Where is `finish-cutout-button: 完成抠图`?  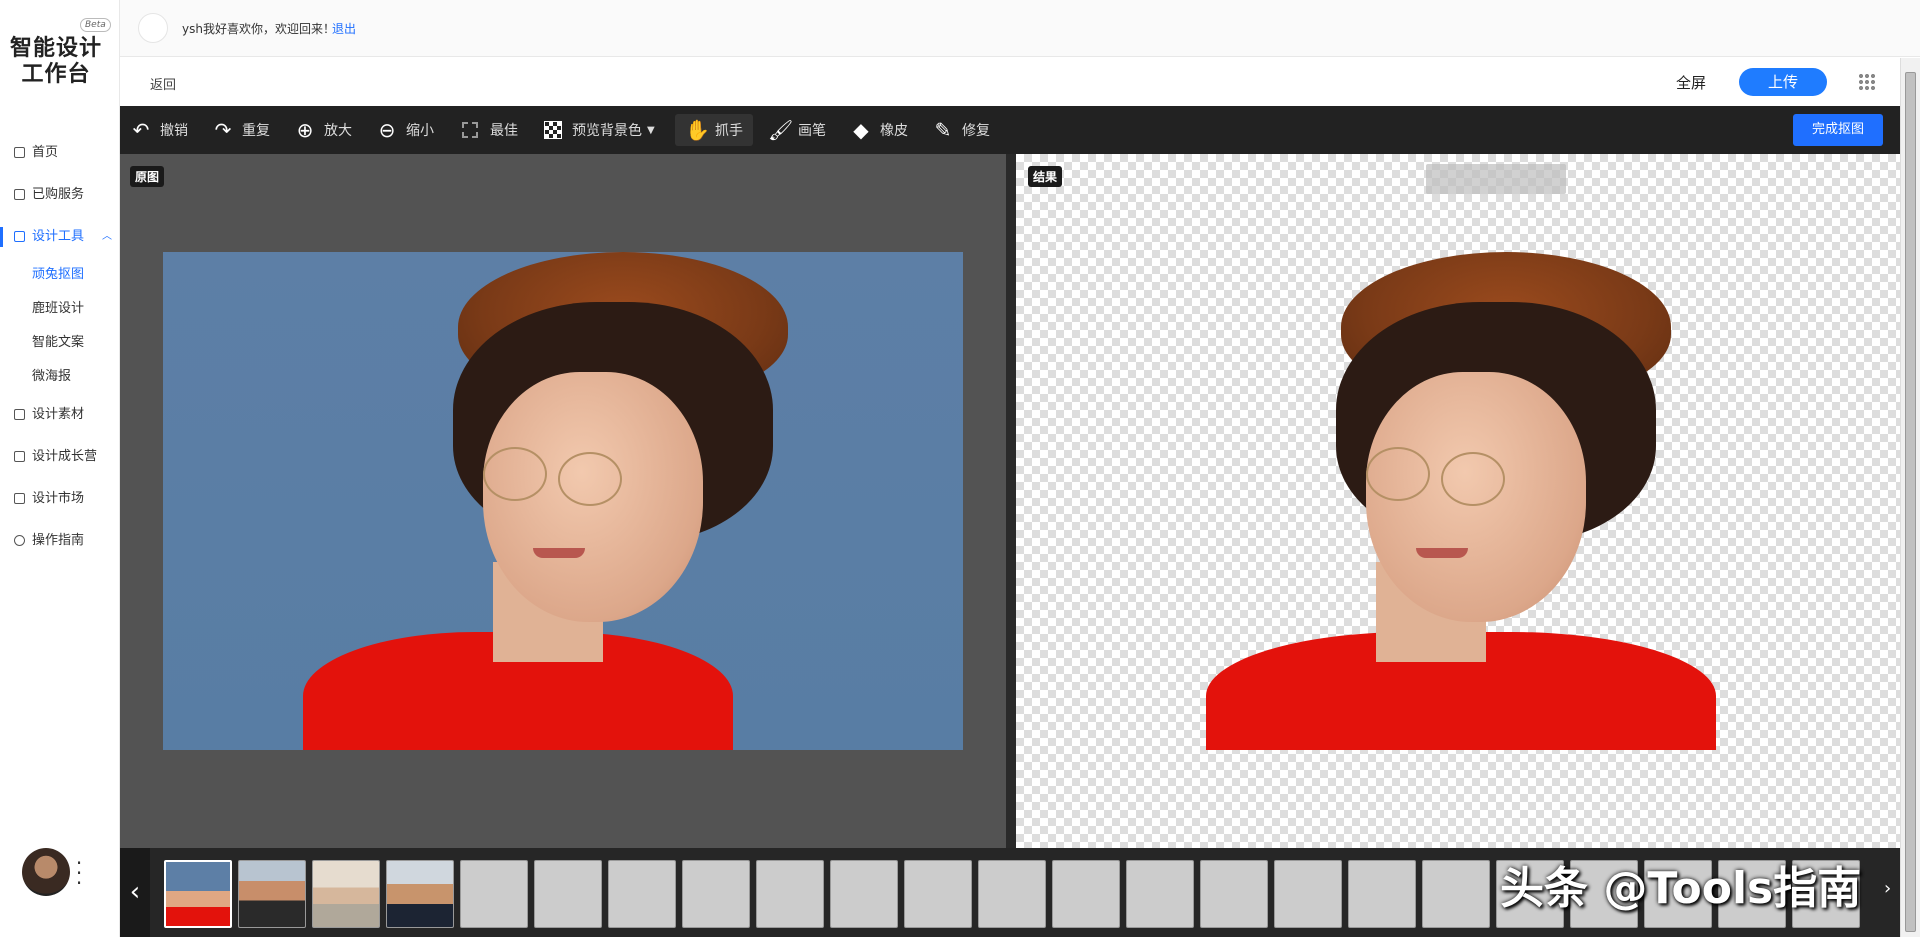 finish-cutout-button: 完成抠图 is located at coordinates (1838, 130).